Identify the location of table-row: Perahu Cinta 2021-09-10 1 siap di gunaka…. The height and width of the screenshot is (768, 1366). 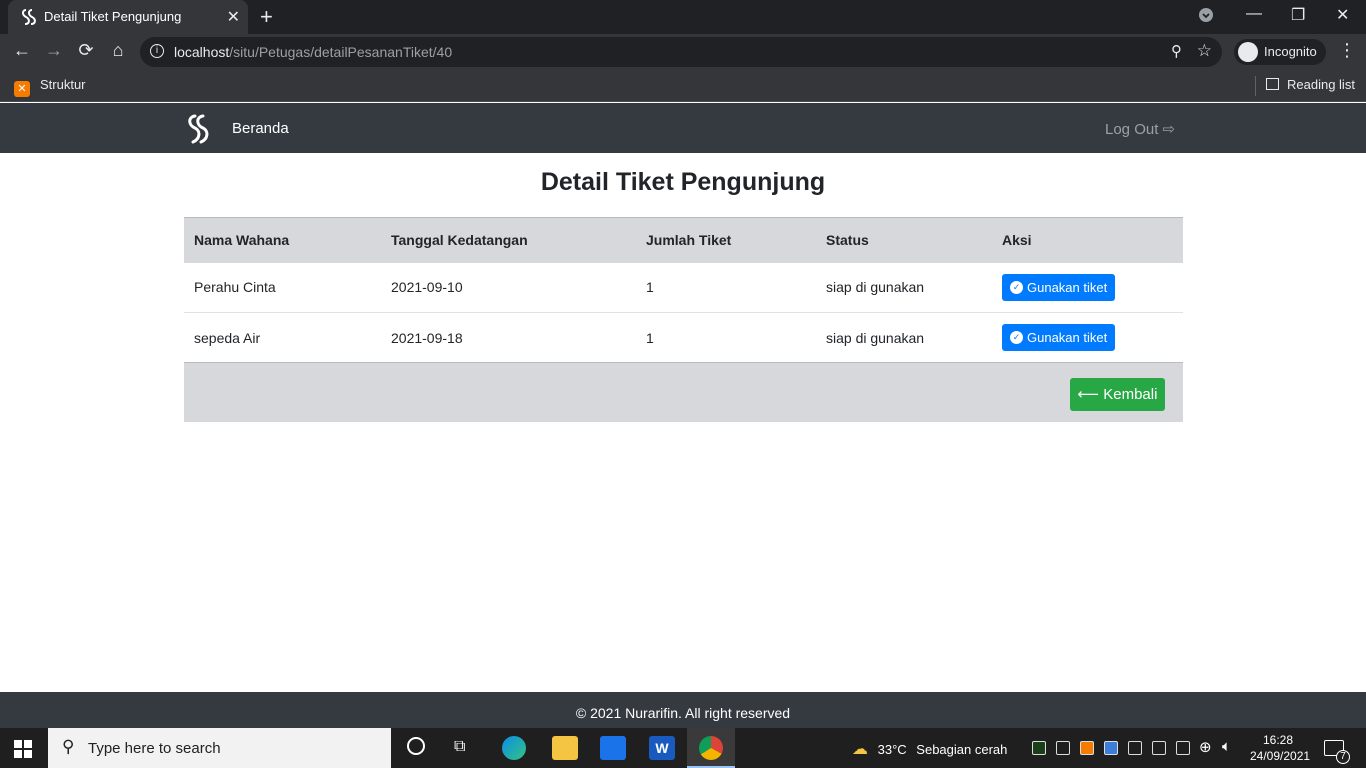
(683, 288).